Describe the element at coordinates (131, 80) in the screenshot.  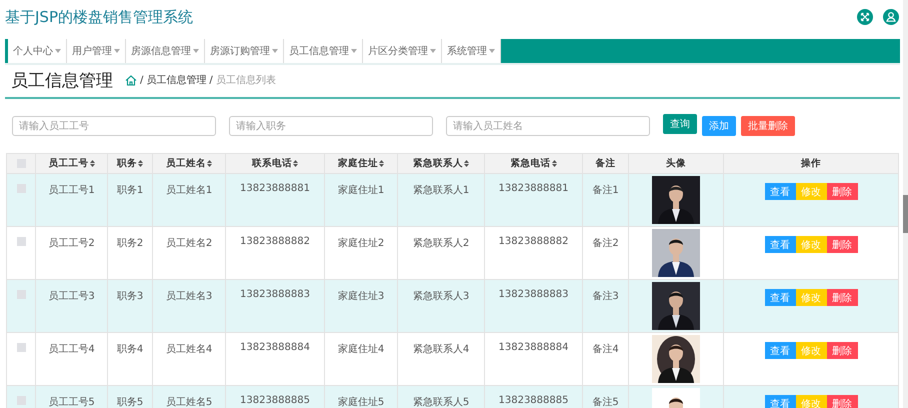
I see `home-icon` at that location.